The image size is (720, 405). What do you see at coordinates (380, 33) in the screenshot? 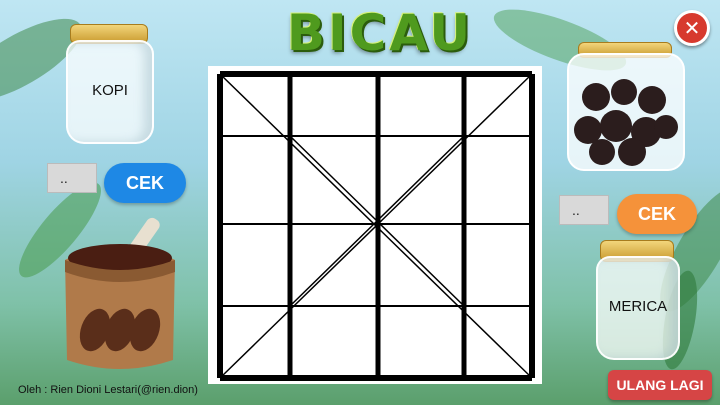
I see `game-title: BICAU` at bounding box center [380, 33].